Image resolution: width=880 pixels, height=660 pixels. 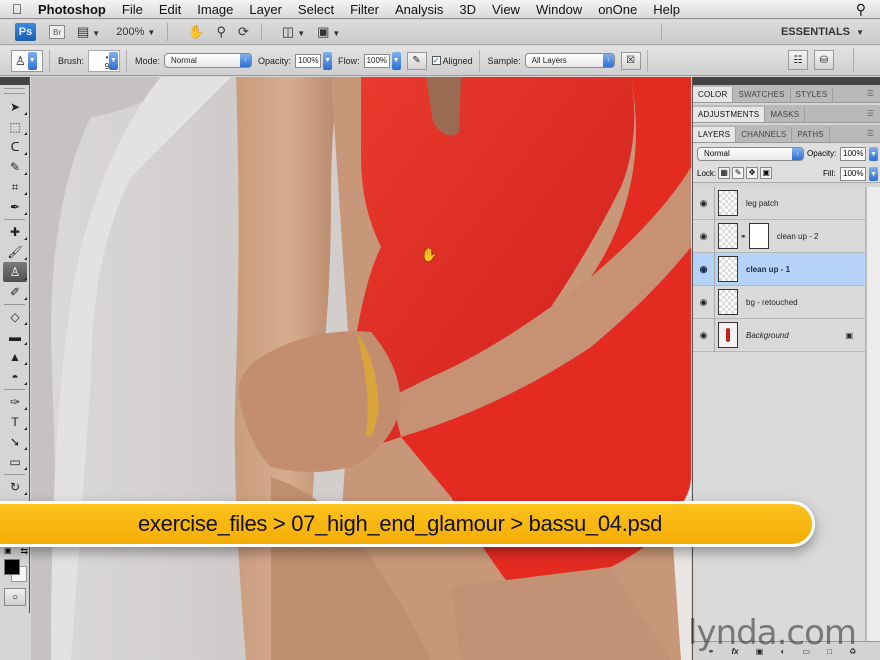 I want to click on flow-slider-toggle: ▼, so click(x=396, y=60).